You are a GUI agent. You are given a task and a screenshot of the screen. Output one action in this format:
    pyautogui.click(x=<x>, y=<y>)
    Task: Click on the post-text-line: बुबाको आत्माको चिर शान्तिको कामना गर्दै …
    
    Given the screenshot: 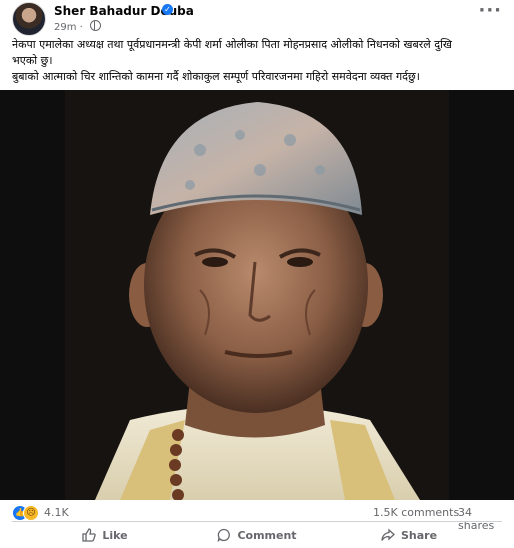 What is the action you would take?
    pyautogui.click(x=216, y=76)
    